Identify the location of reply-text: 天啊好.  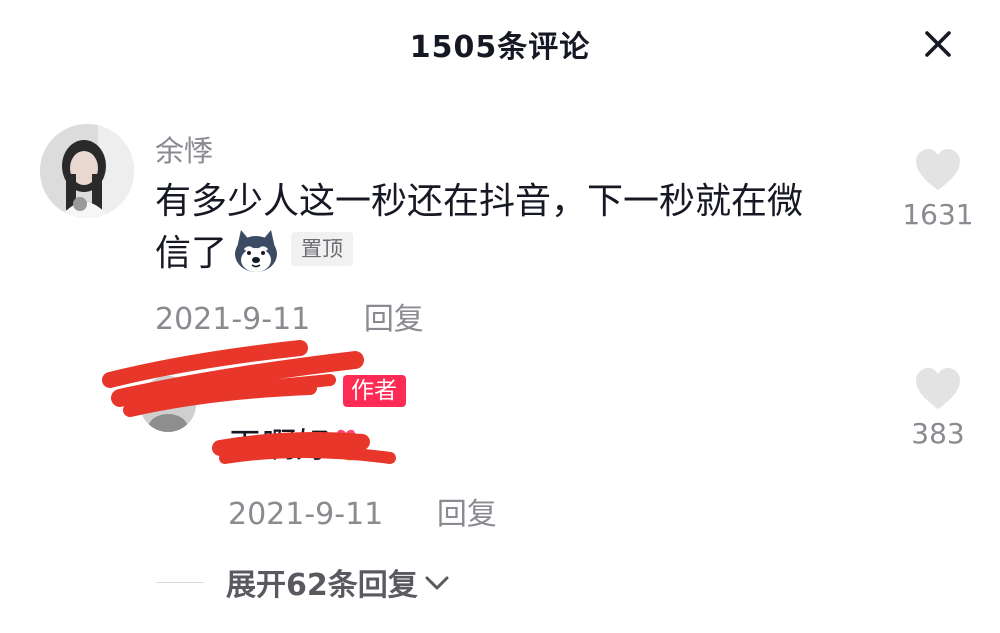
(297, 445).